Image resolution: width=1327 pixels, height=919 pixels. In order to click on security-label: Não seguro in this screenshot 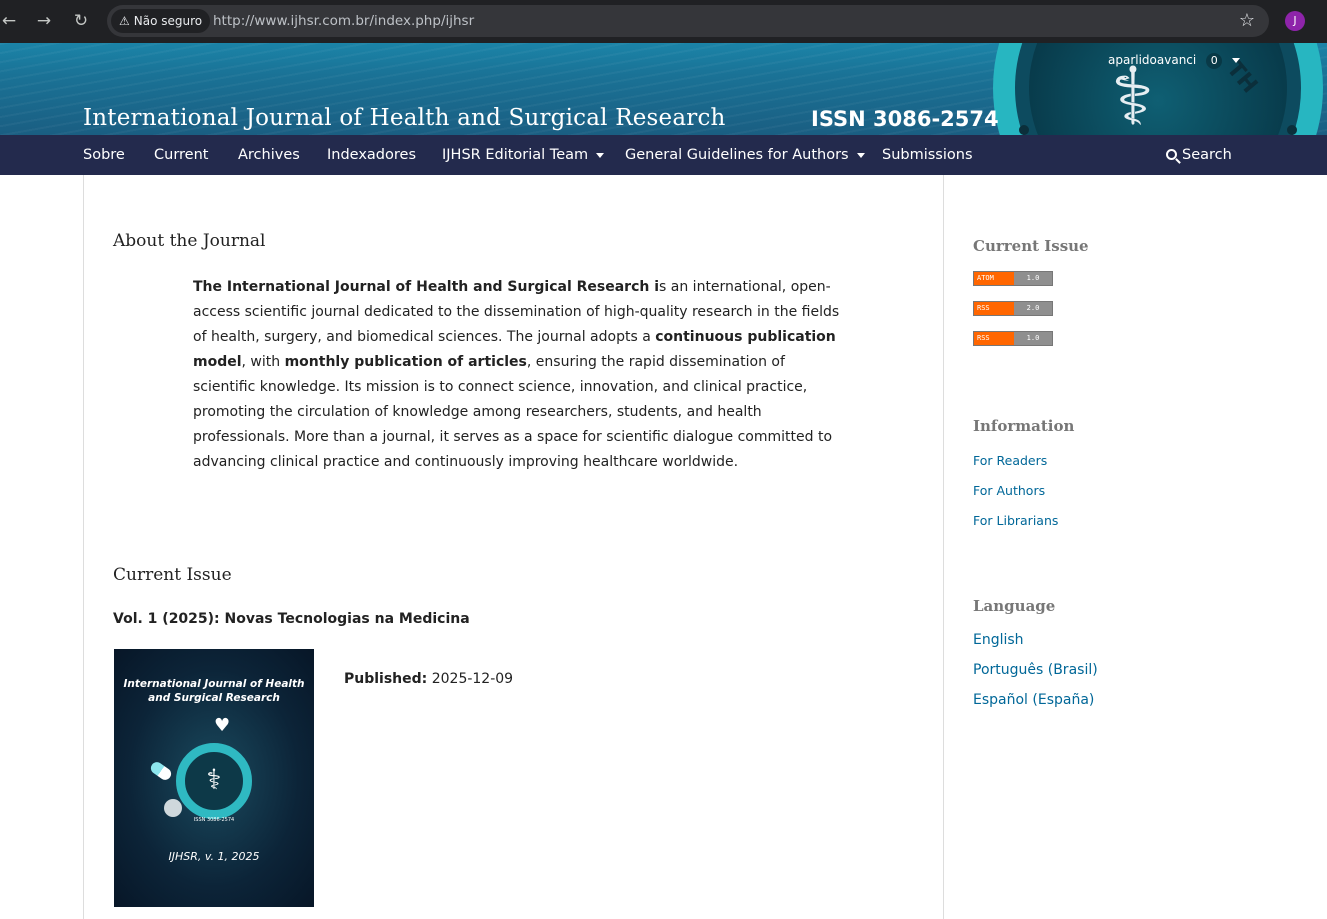, I will do `click(168, 21)`.